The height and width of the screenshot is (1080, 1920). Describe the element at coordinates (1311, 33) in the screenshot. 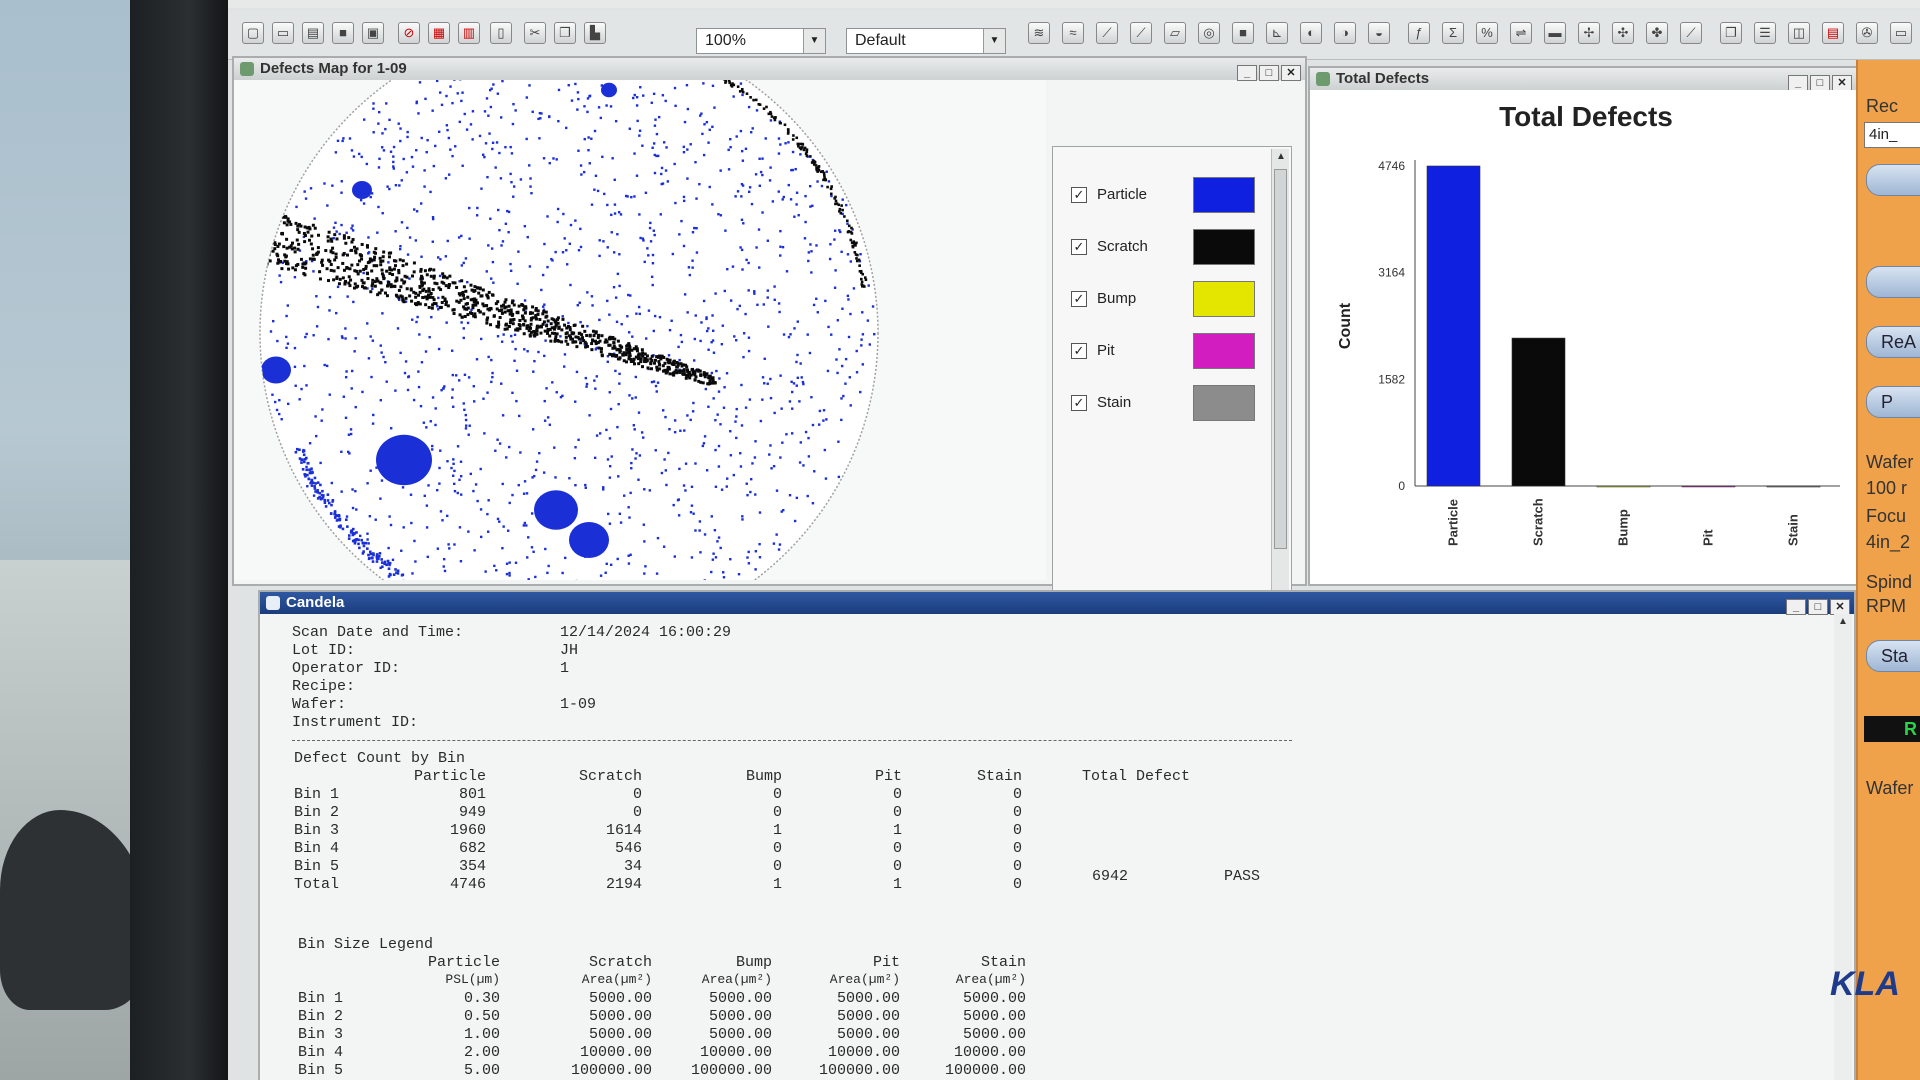

I see `tool-icon-9: ◐` at that location.